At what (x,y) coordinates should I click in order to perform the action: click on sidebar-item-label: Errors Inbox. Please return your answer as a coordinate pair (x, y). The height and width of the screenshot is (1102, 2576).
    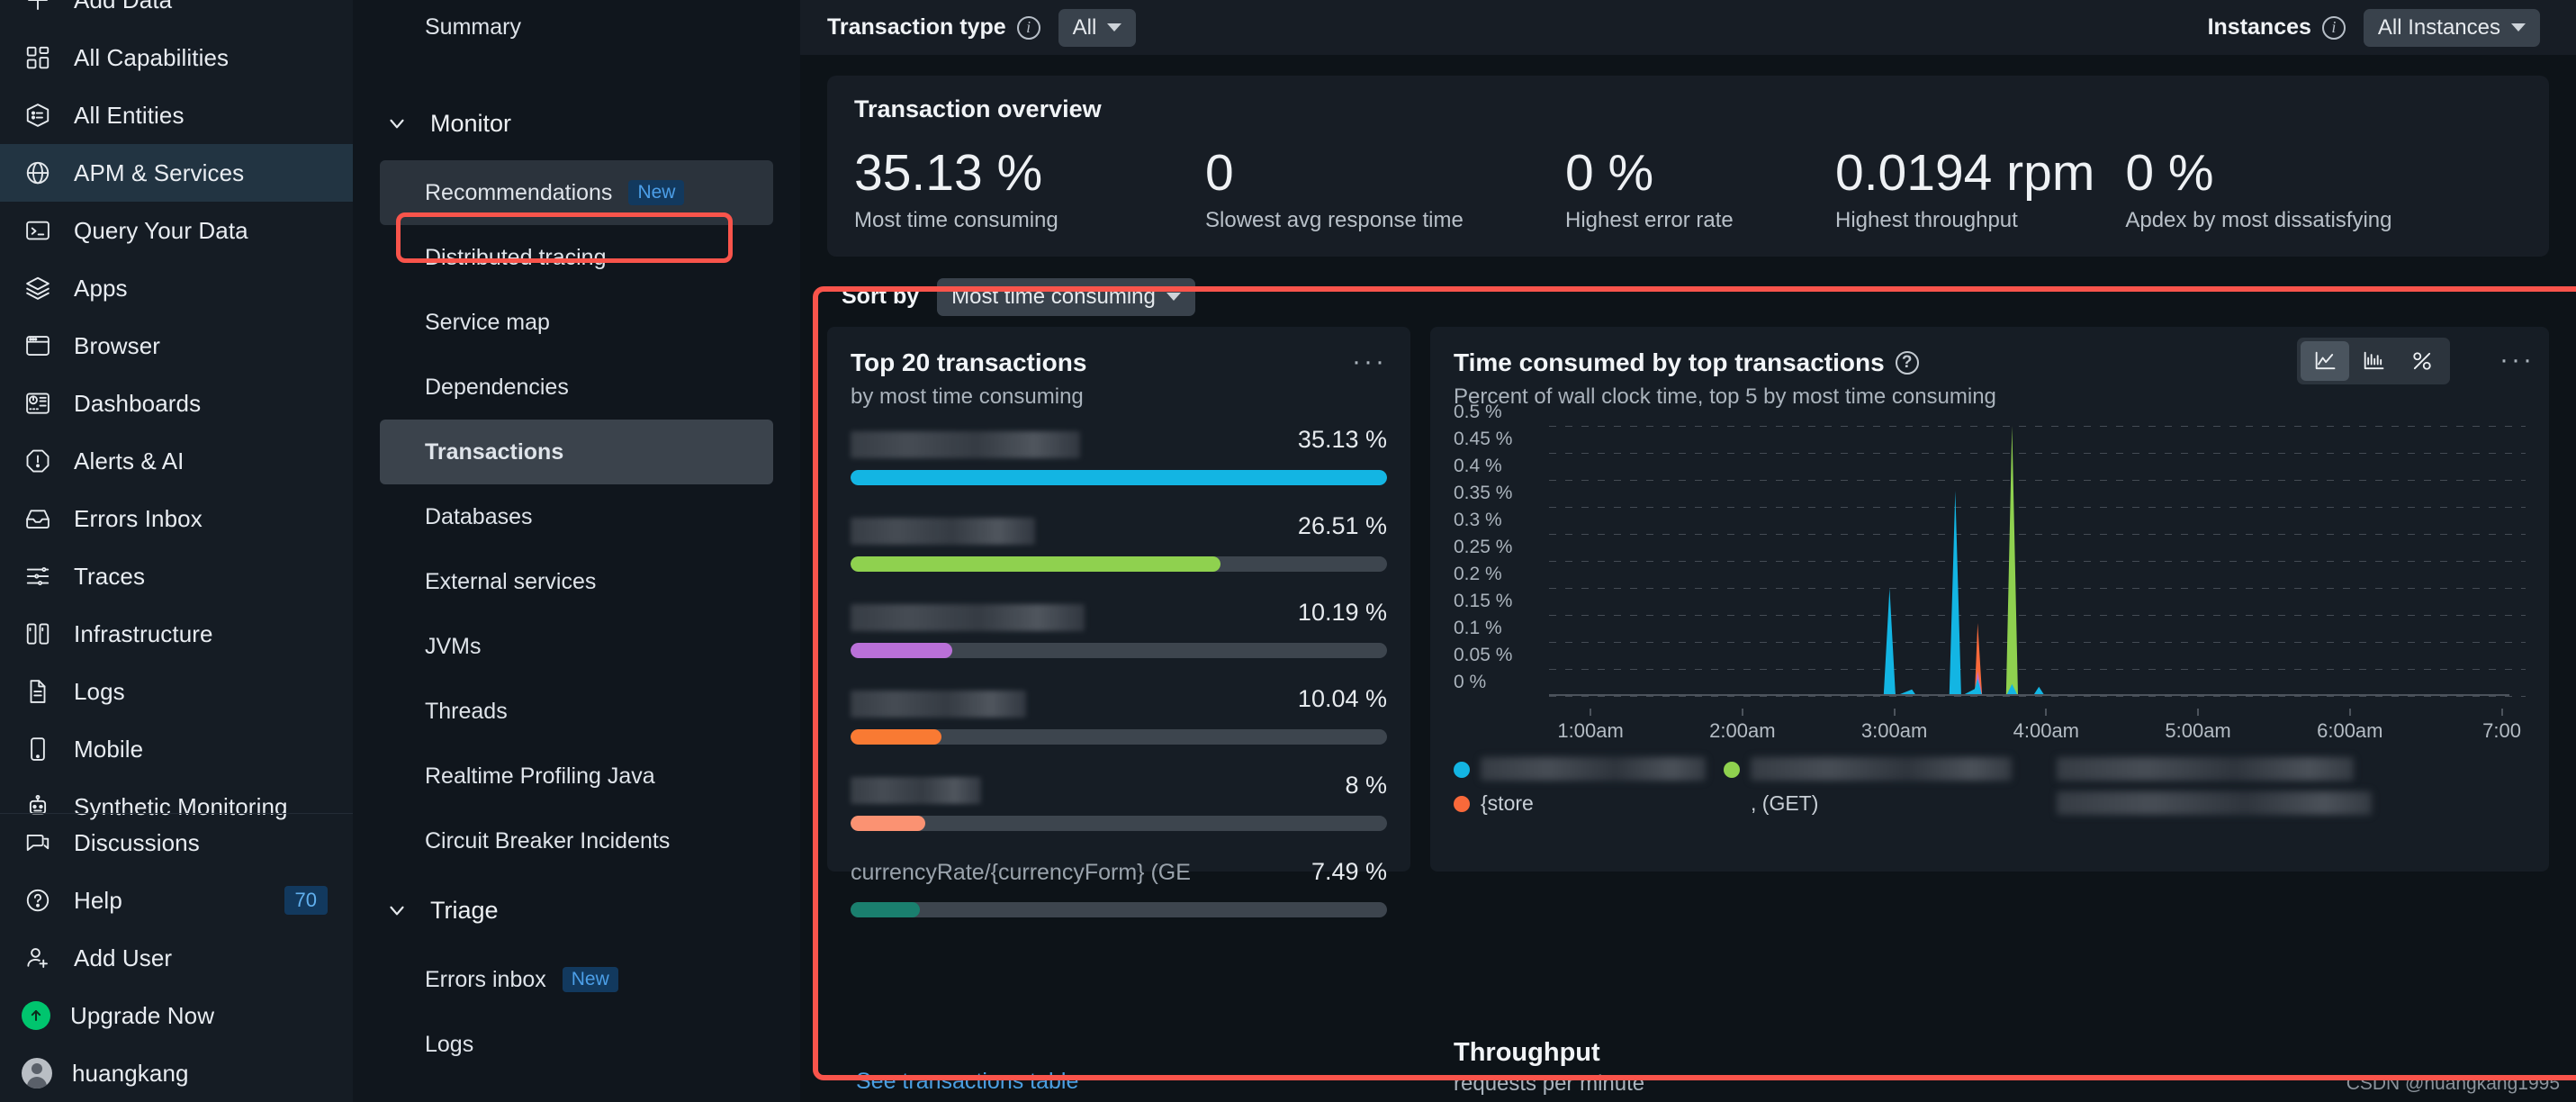
    Looking at the image, I should click on (138, 518).